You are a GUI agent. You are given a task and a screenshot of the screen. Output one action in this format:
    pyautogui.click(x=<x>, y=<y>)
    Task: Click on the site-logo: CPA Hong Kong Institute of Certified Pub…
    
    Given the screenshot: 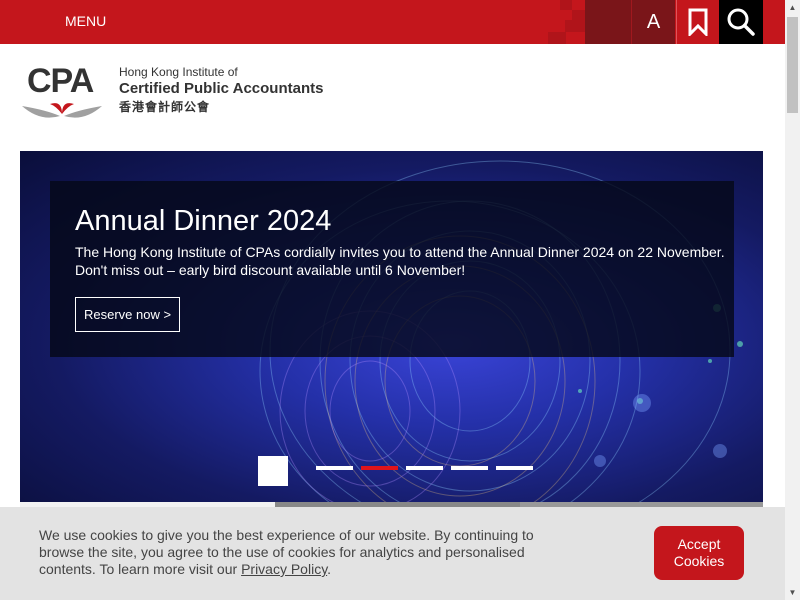 What is the action you would take?
    pyautogui.click(x=180, y=95)
    